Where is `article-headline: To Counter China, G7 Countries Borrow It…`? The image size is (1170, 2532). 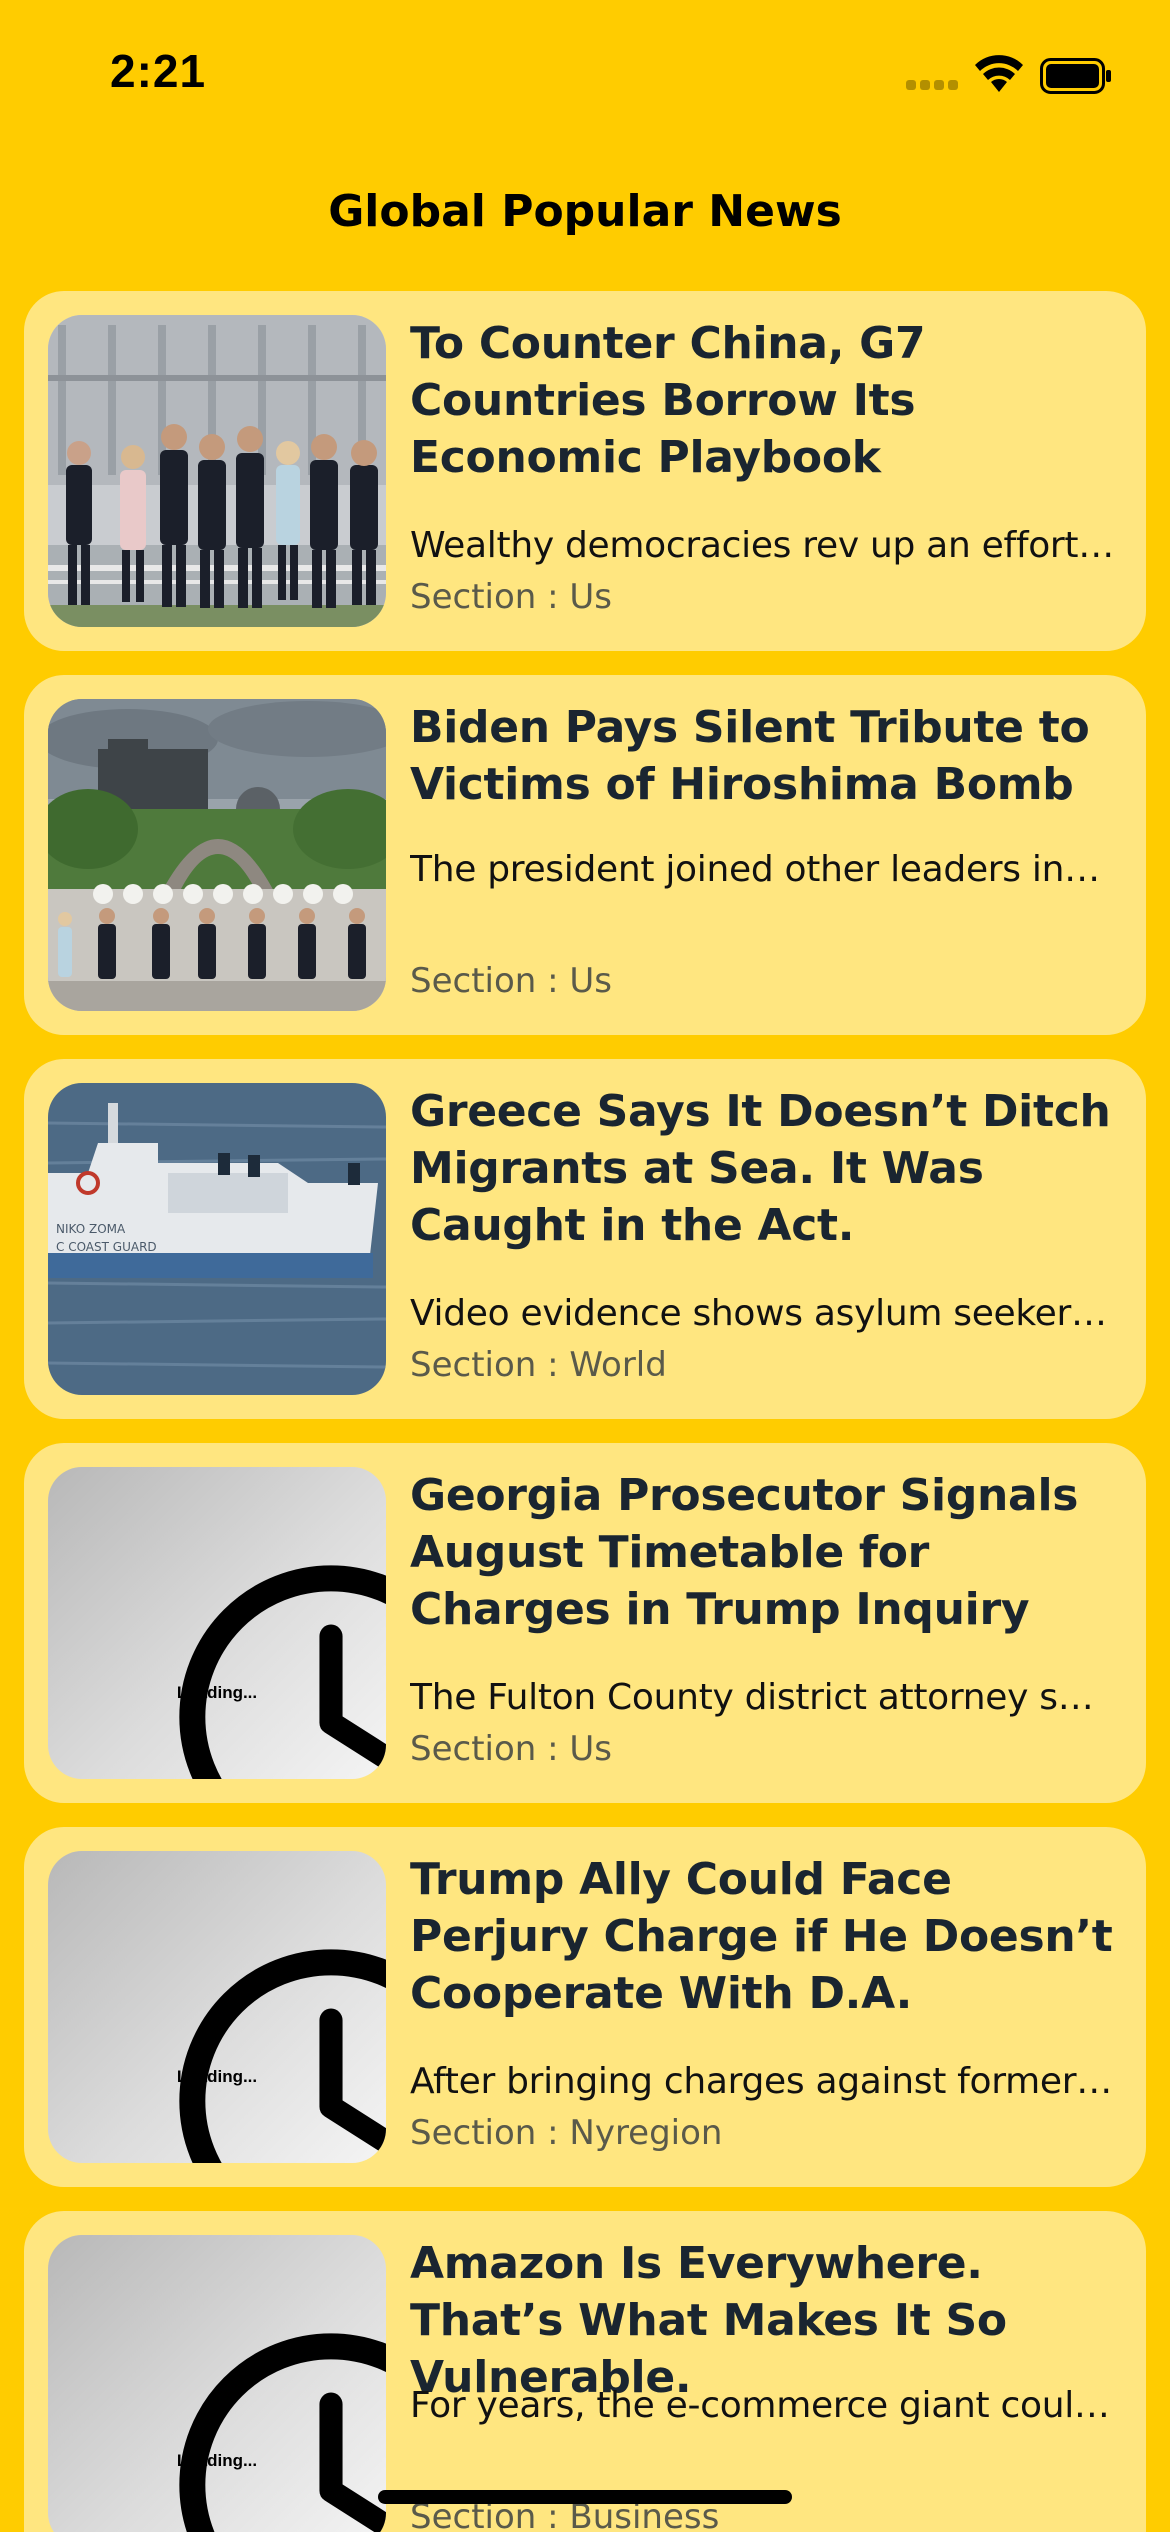 article-headline: To Counter China, G7 Countries Borrow It… is located at coordinates (668, 400).